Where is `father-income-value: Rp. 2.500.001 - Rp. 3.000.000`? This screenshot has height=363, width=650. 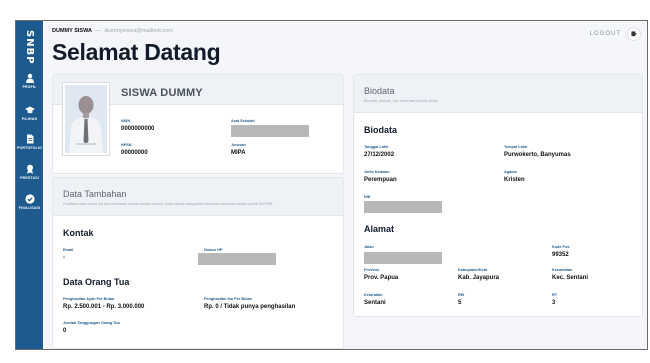
father-income-value: Rp. 2.500.001 - Rp. 3.000.000 is located at coordinates (104, 307).